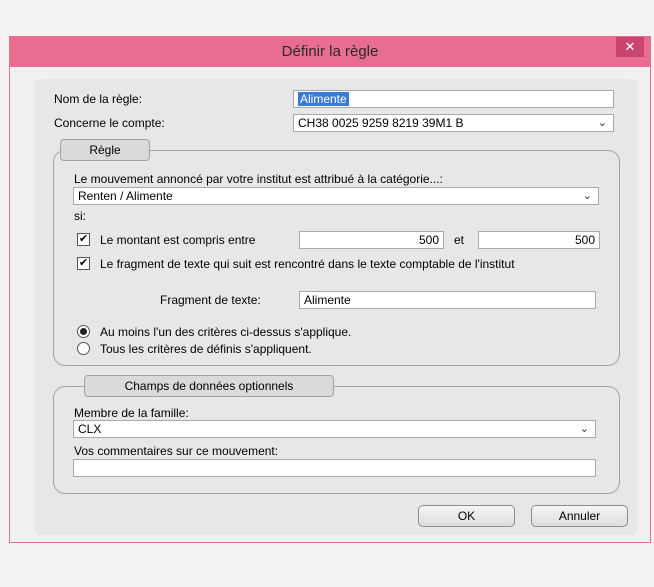 The width and height of the screenshot is (654, 587). What do you see at coordinates (334, 468) in the screenshot?
I see `comments-input` at bounding box center [334, 468].